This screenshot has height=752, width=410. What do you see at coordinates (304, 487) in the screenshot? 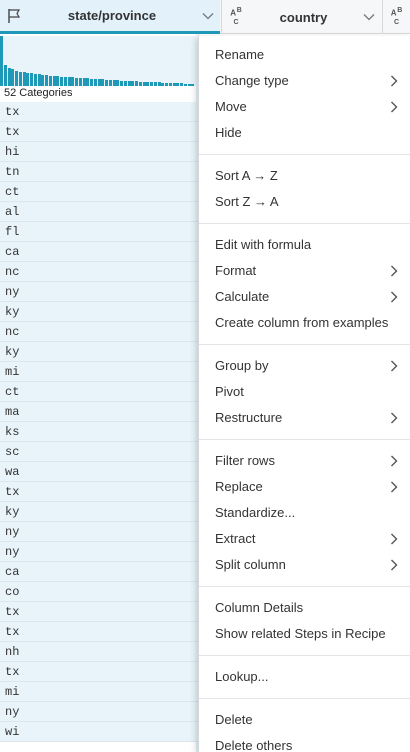
I see `menu-item-replace: Replace` at bounding box center [304, 487].